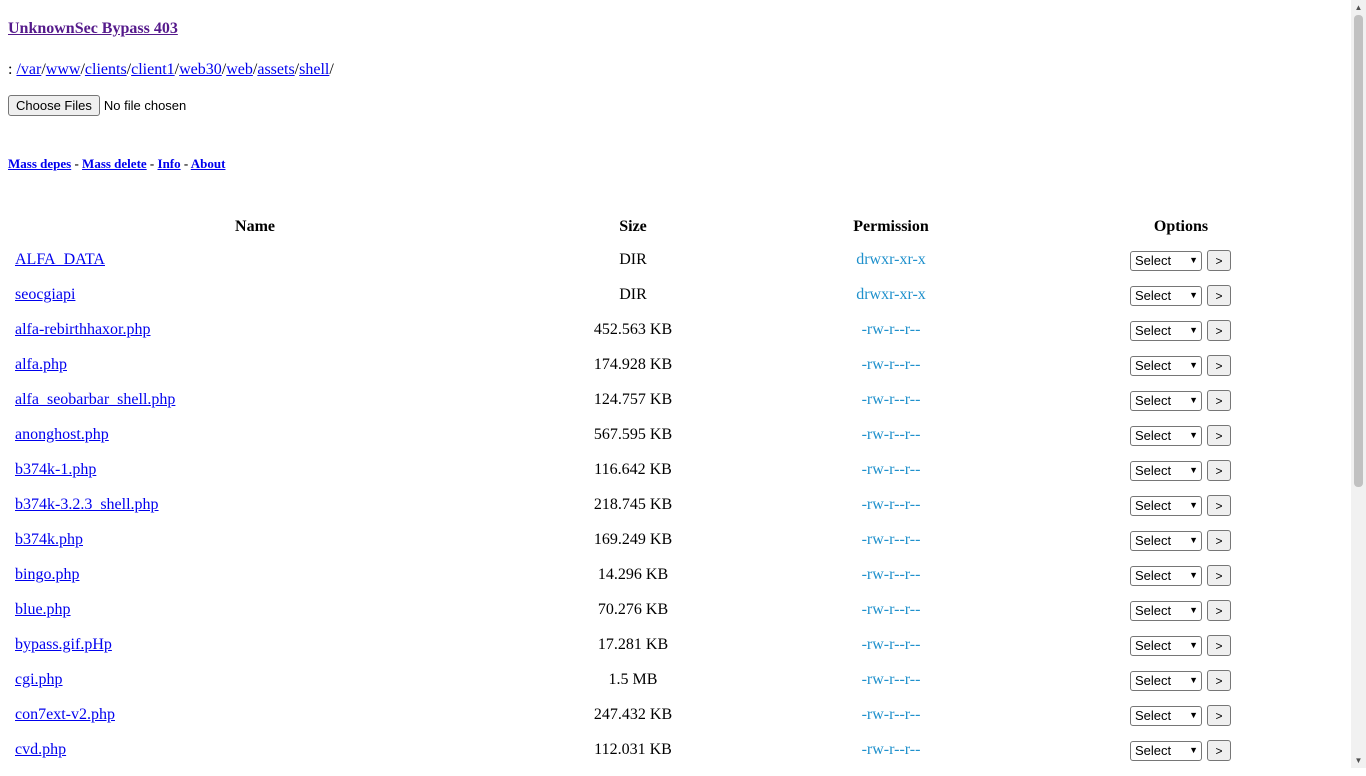 This screenshot has height=776, width=1366. I want to click on breadcrumb-link-var: /var, so click(28, 69).